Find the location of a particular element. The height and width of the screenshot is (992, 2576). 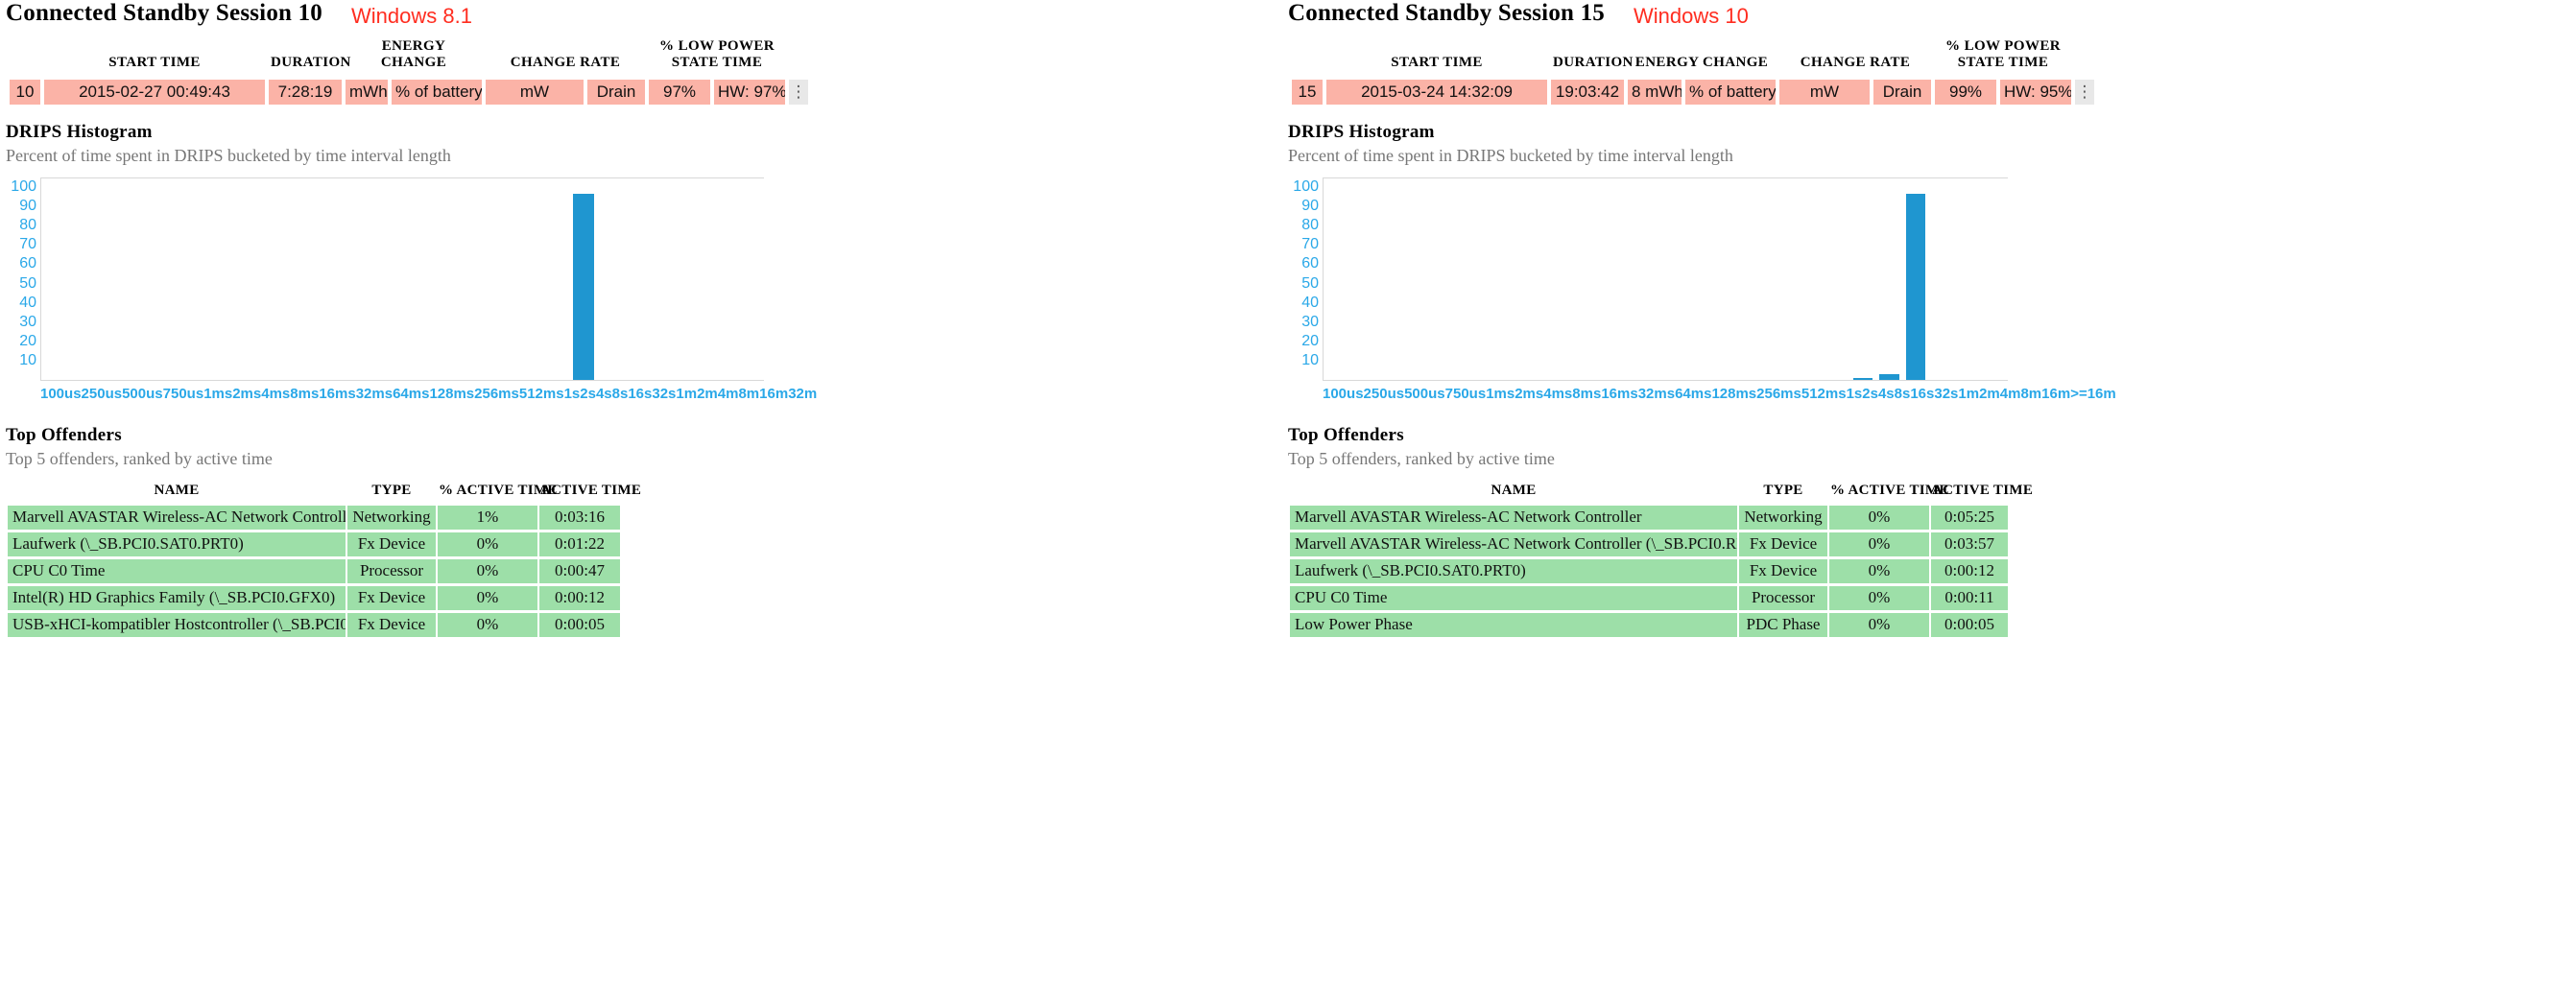

offenders-subtitle: Top 5 offenders, ranked by active time is located at coordinates (139, 458).